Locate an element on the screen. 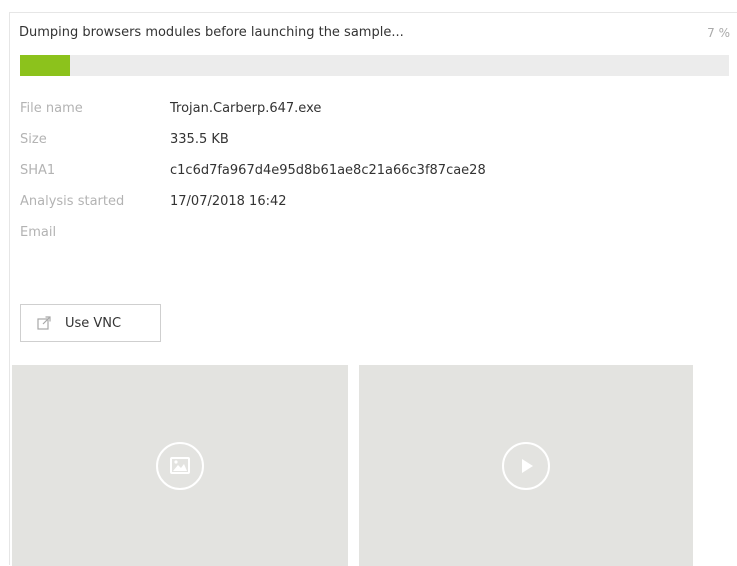 The width and height of the screenshot is (737, 566). email-label: Email is located at coordinates (38, 232).